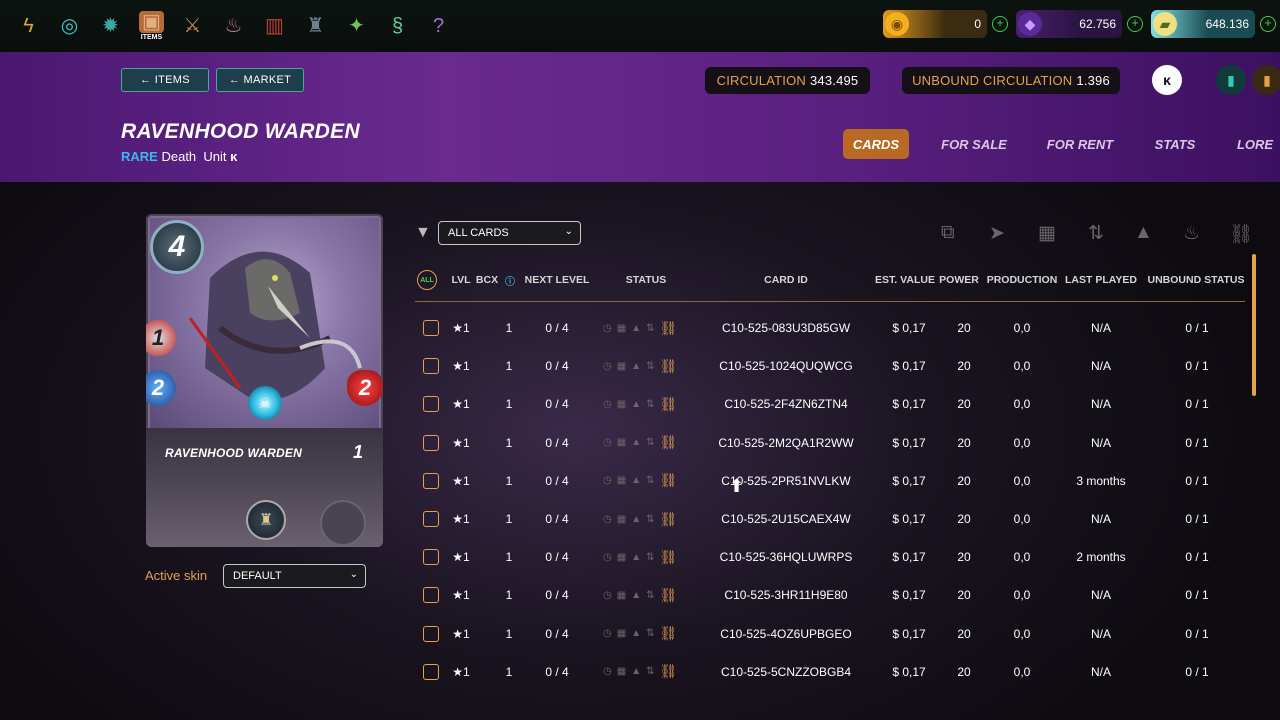 The image size is (1280, 720). What do you see at coordinates (192, 26) in the screenshot?
I see `sword-icon: ⚔` at bounding box center [192, 26].